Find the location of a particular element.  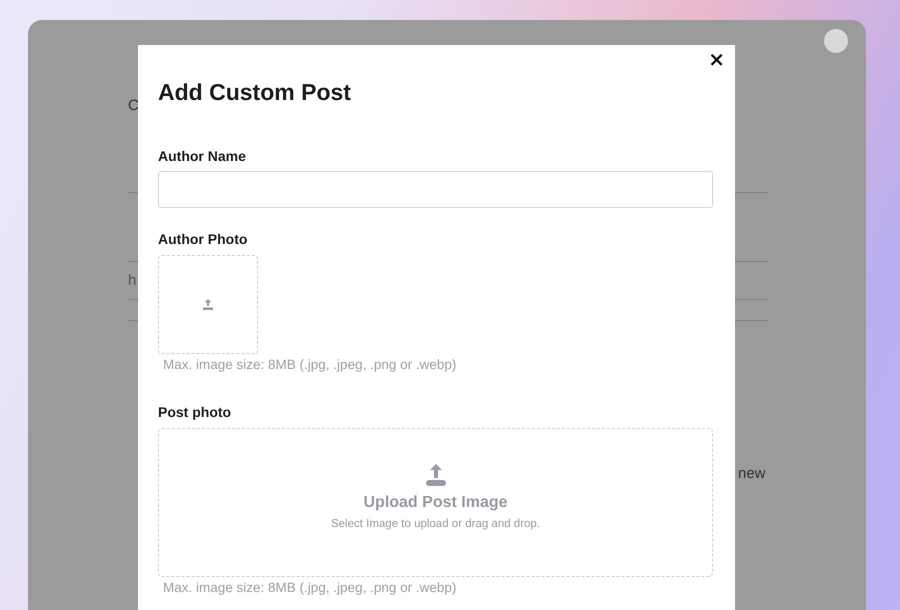

close-button: × is located at coordinates (716, 59).